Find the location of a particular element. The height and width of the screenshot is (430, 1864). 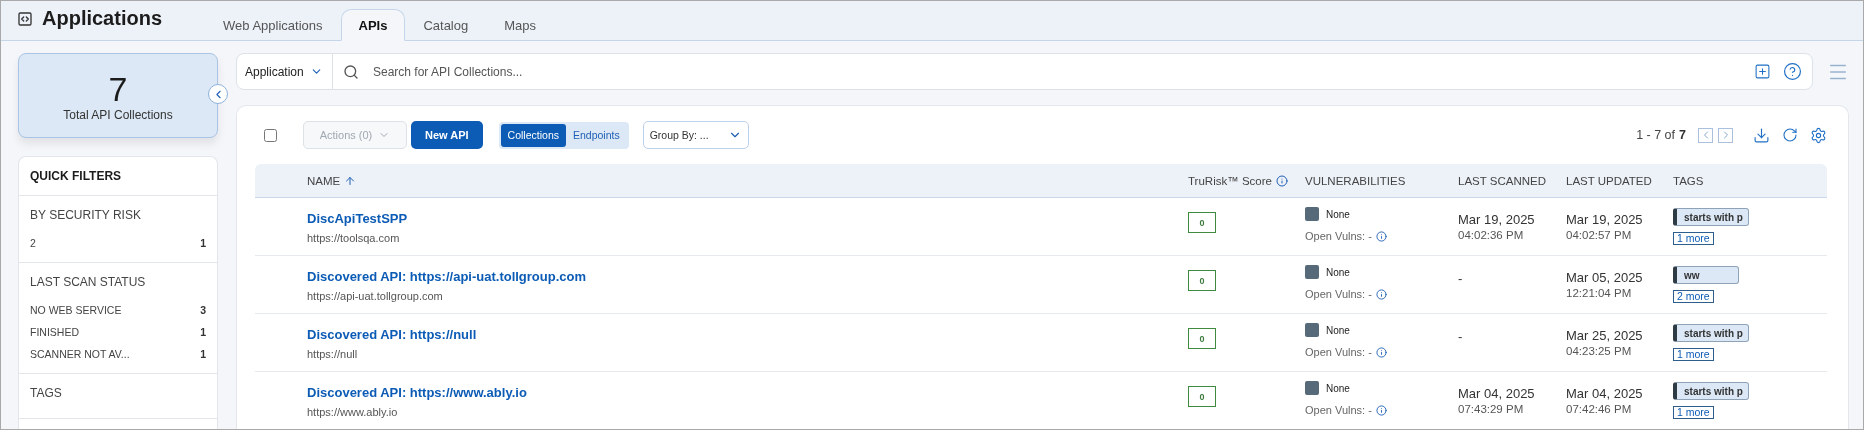

api-url: https://api-uat.tollgroup.com is located at coordinates (375, 296).